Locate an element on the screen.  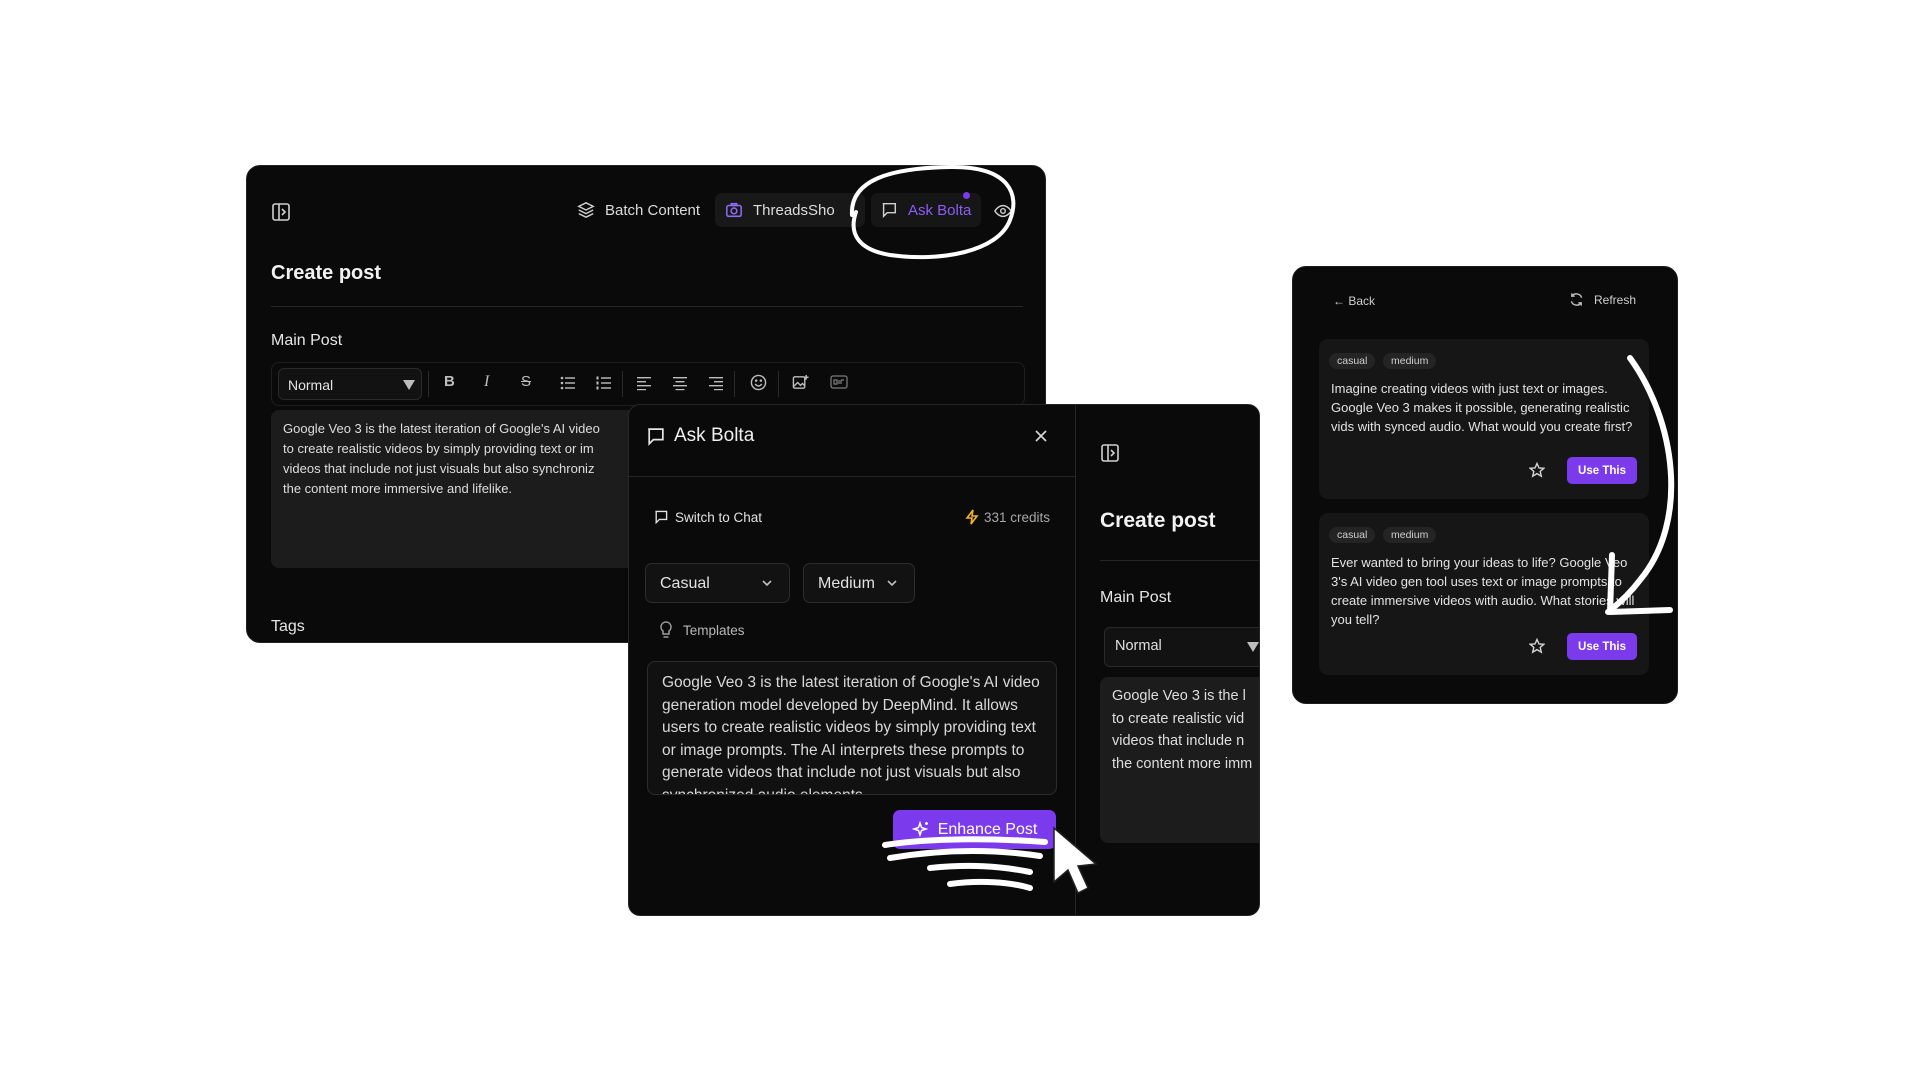
ask-bolta-button: Ask Bolta is located at coordinates (925, 210).